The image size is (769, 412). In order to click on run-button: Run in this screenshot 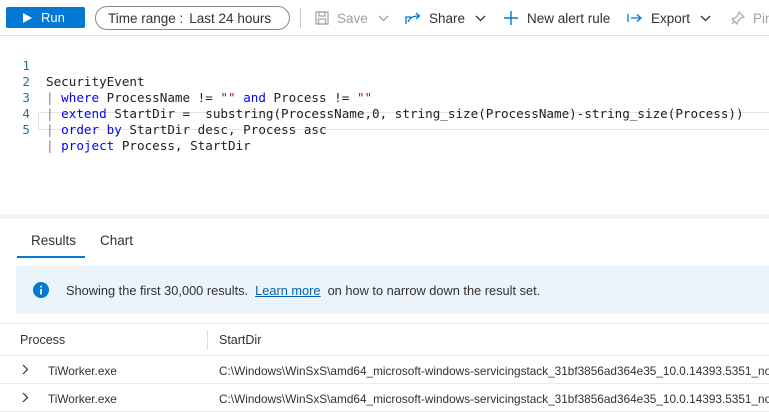, I will do `click(45, 17)`.